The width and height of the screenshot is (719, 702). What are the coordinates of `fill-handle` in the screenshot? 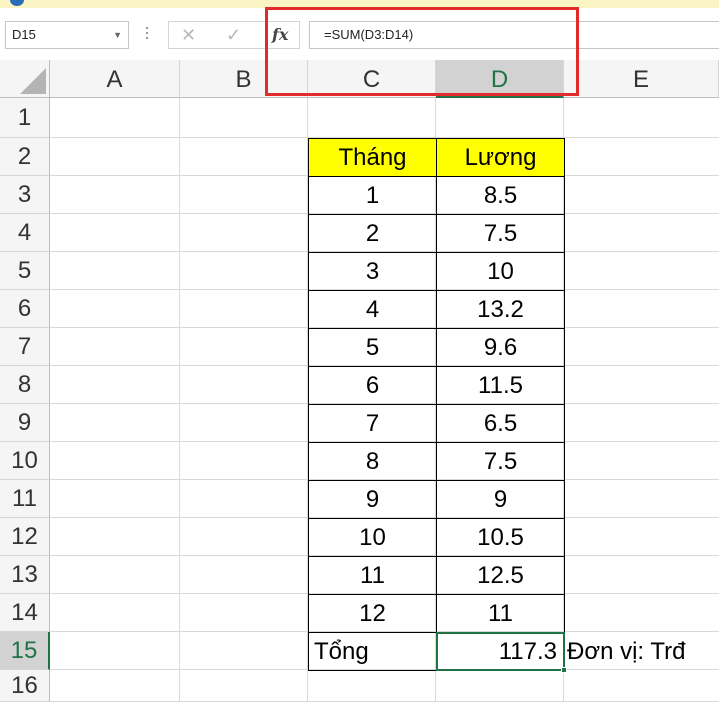 It's located at (564, 670).